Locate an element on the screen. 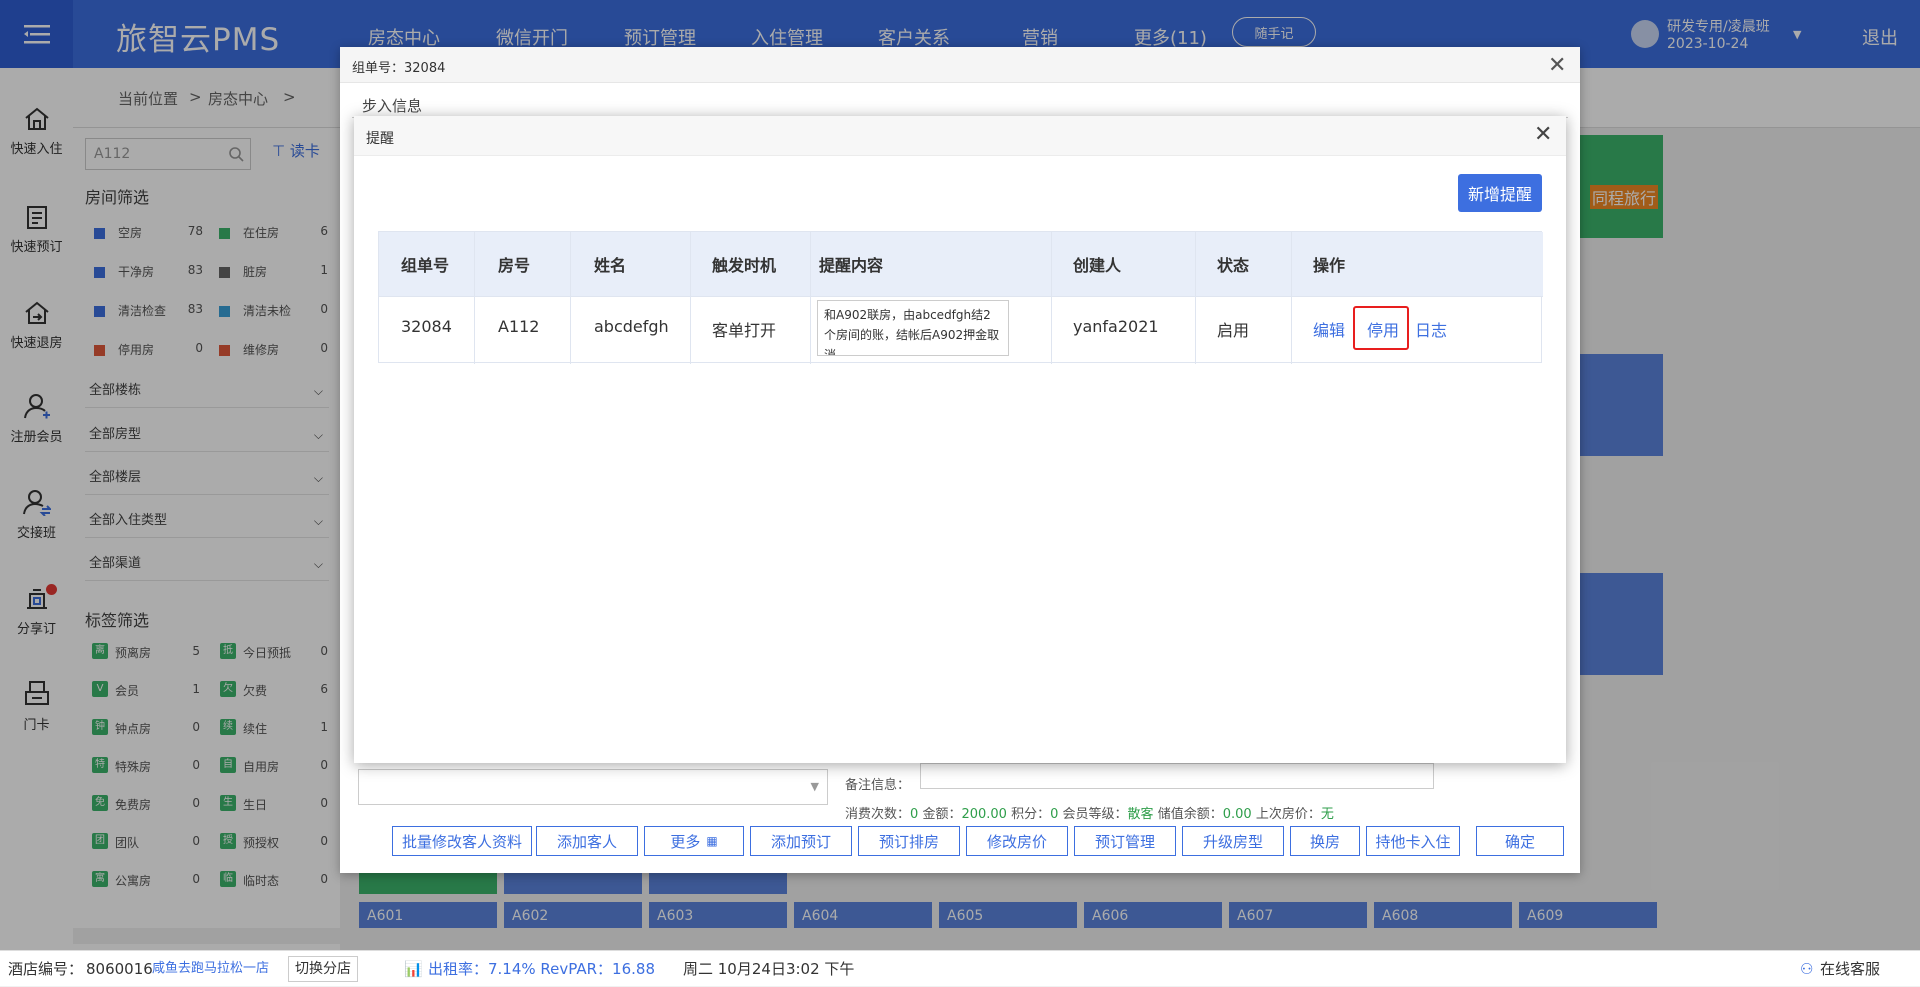 The height and width of the screenshot is (987, 1920). remark-label: 备注信息： is located at coordinates (878, 785).